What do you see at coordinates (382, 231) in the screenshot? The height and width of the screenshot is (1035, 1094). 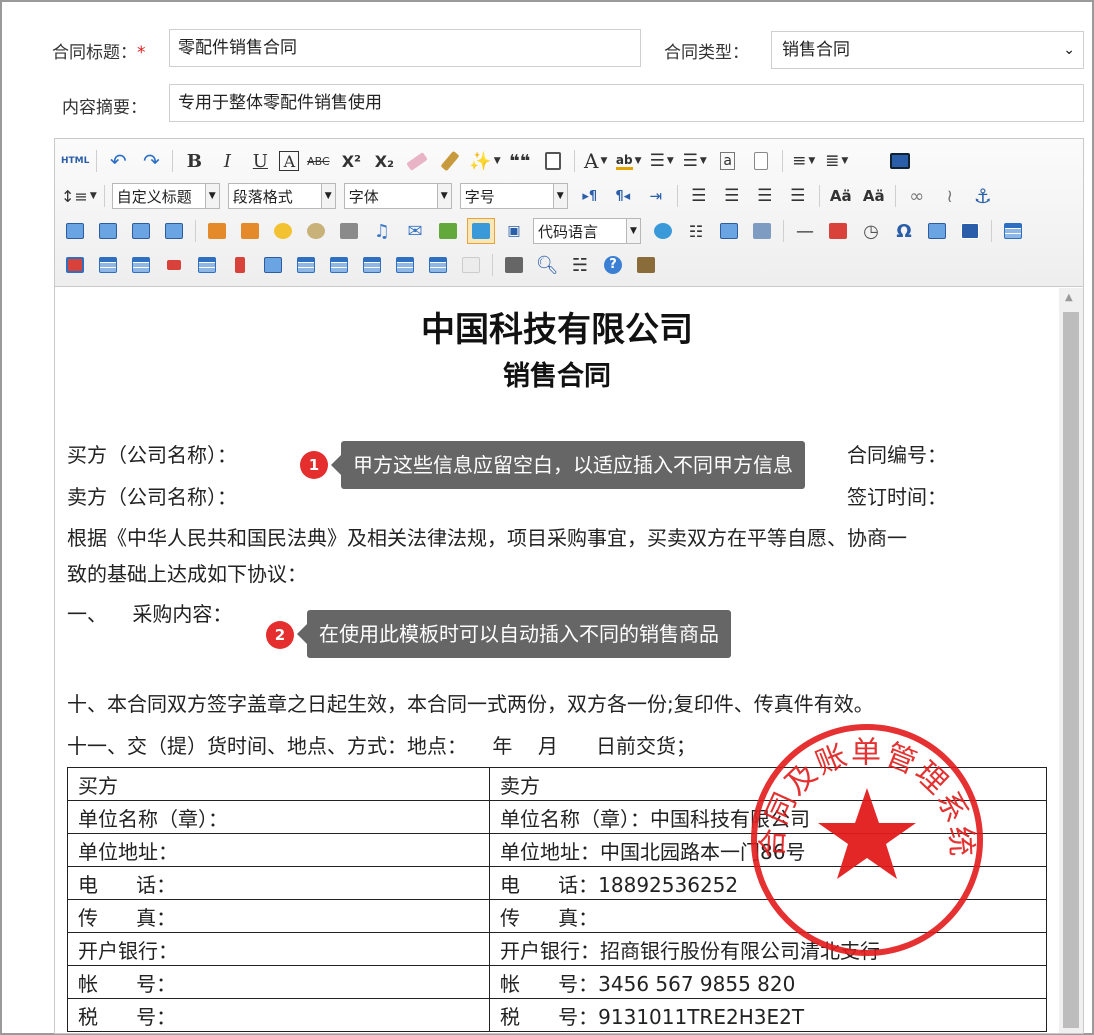 I see `music-icon: ♫` at bounding box center [382, 231].